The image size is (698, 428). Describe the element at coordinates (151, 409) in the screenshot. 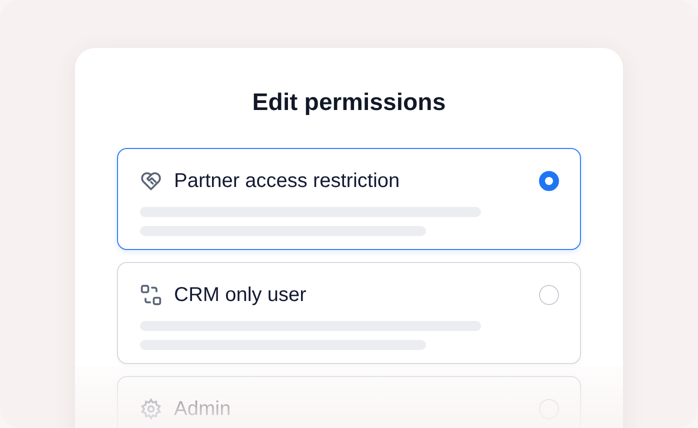

I see `gear-icon` at that location.